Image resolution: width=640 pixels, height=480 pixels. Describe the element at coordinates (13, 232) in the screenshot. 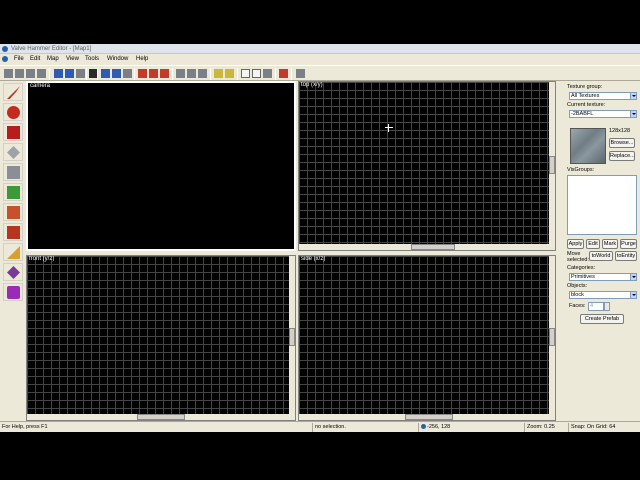

I see `decal-tool` at that location.